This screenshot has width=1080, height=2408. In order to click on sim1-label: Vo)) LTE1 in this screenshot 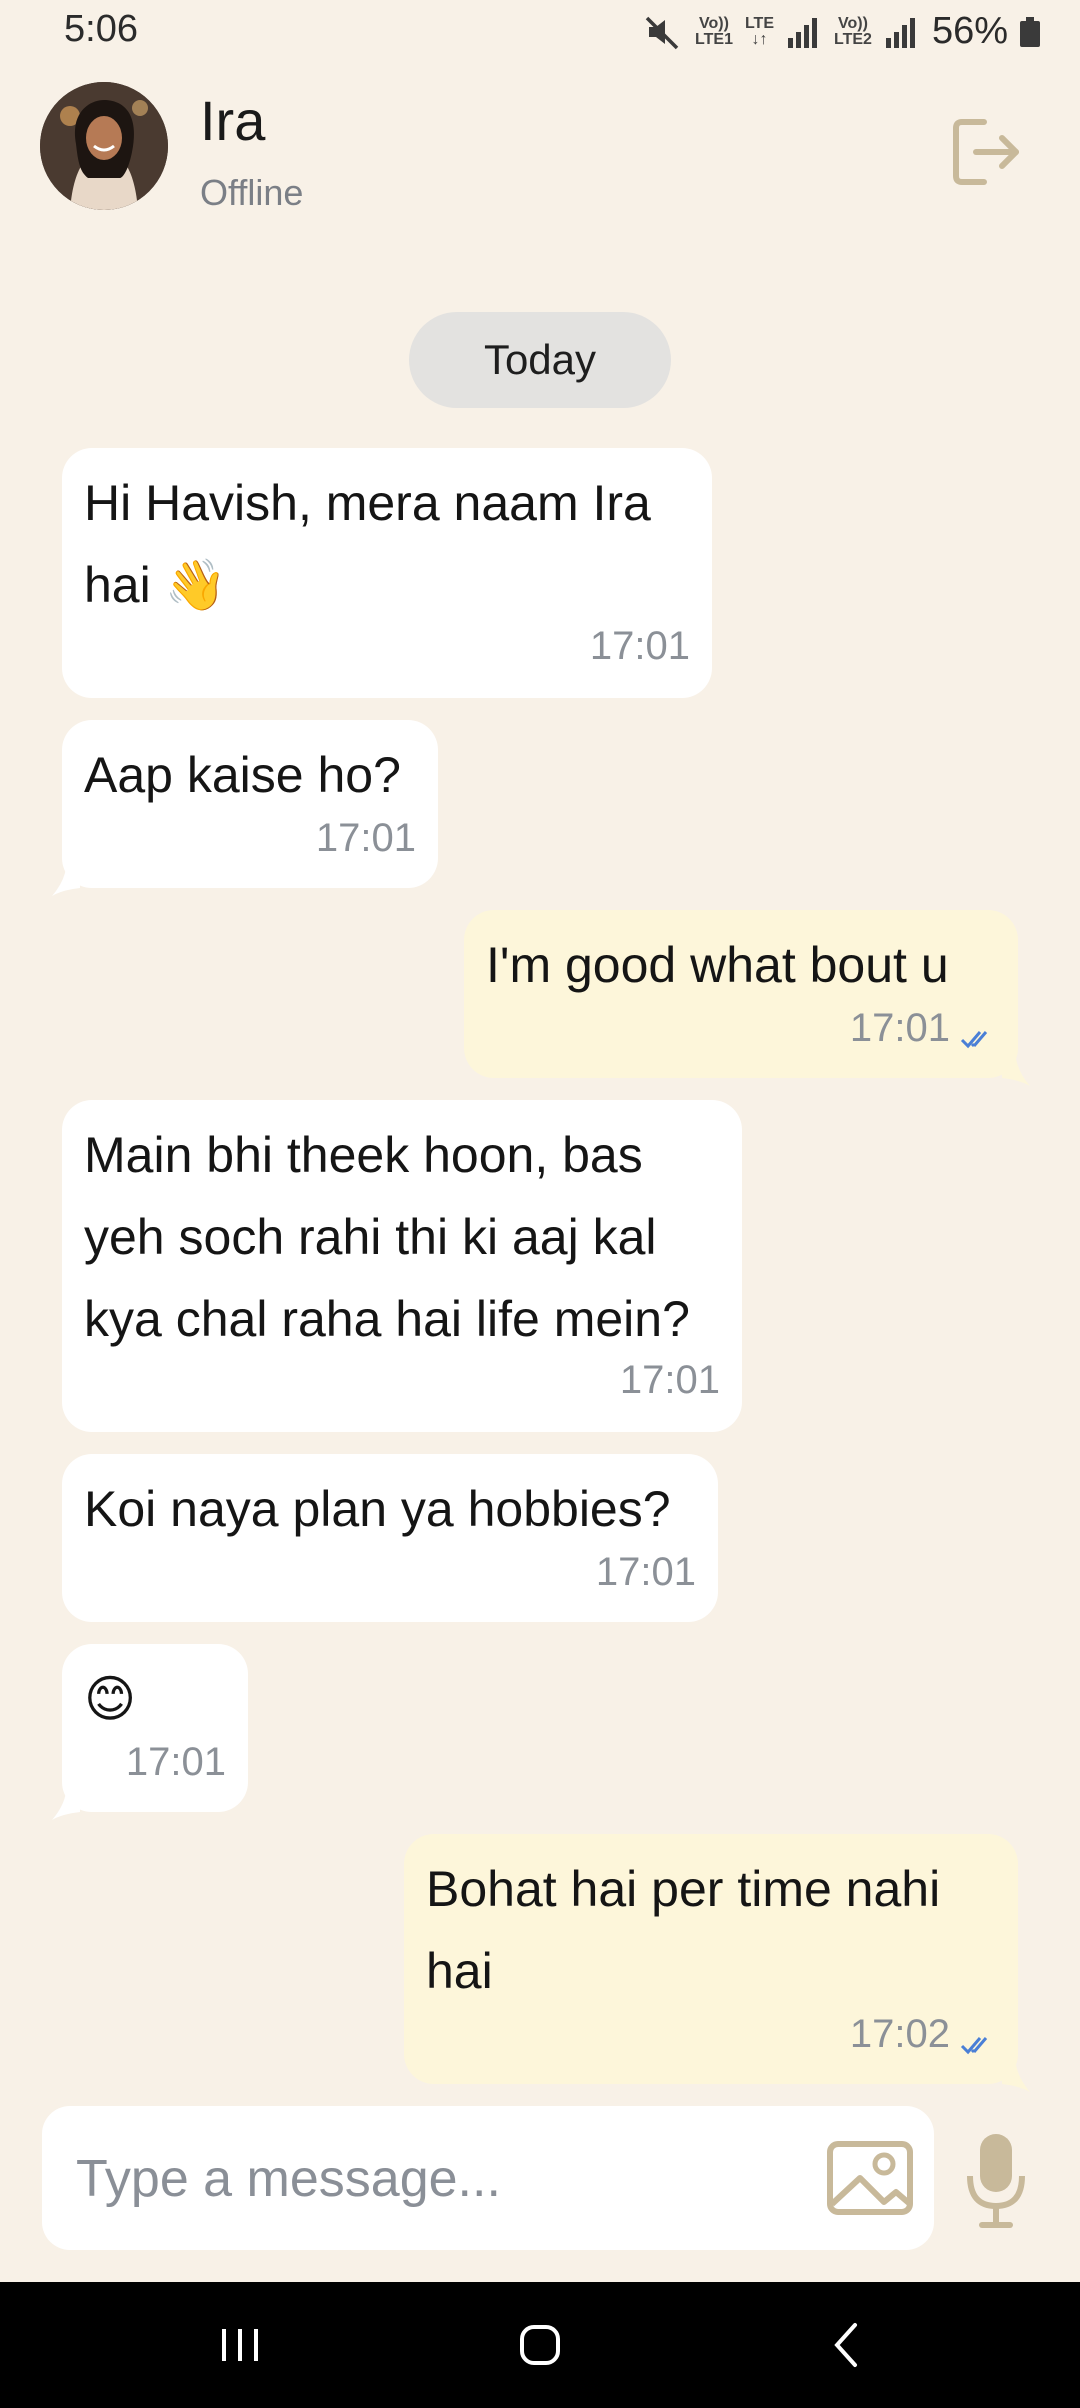, I will do `click(714, 31)`.